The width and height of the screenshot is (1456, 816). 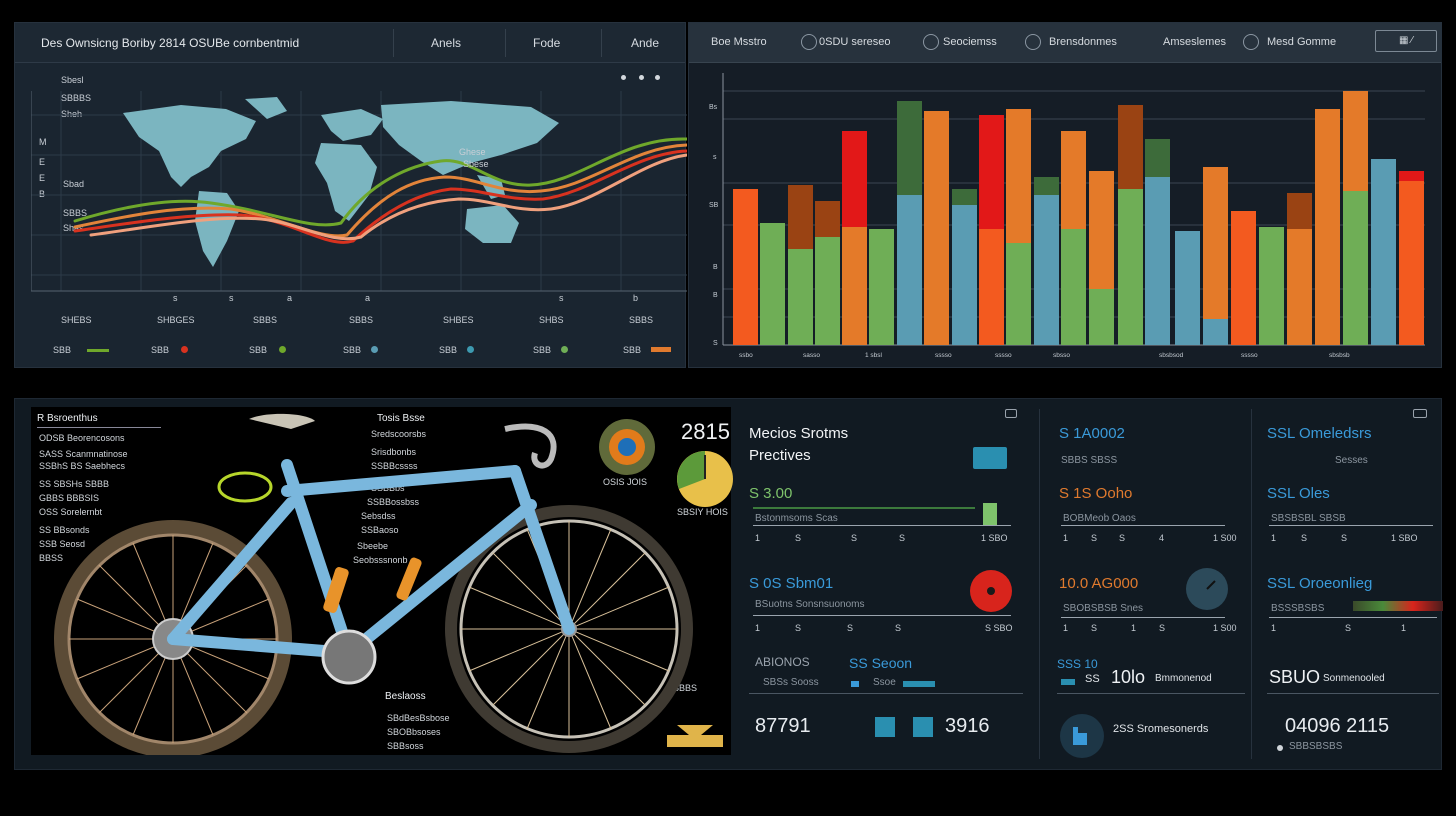 What do you see at coordinates (1225, 538) in the screenshot?
I see `tick: 1 S00` at bounding box center [1225, 538].